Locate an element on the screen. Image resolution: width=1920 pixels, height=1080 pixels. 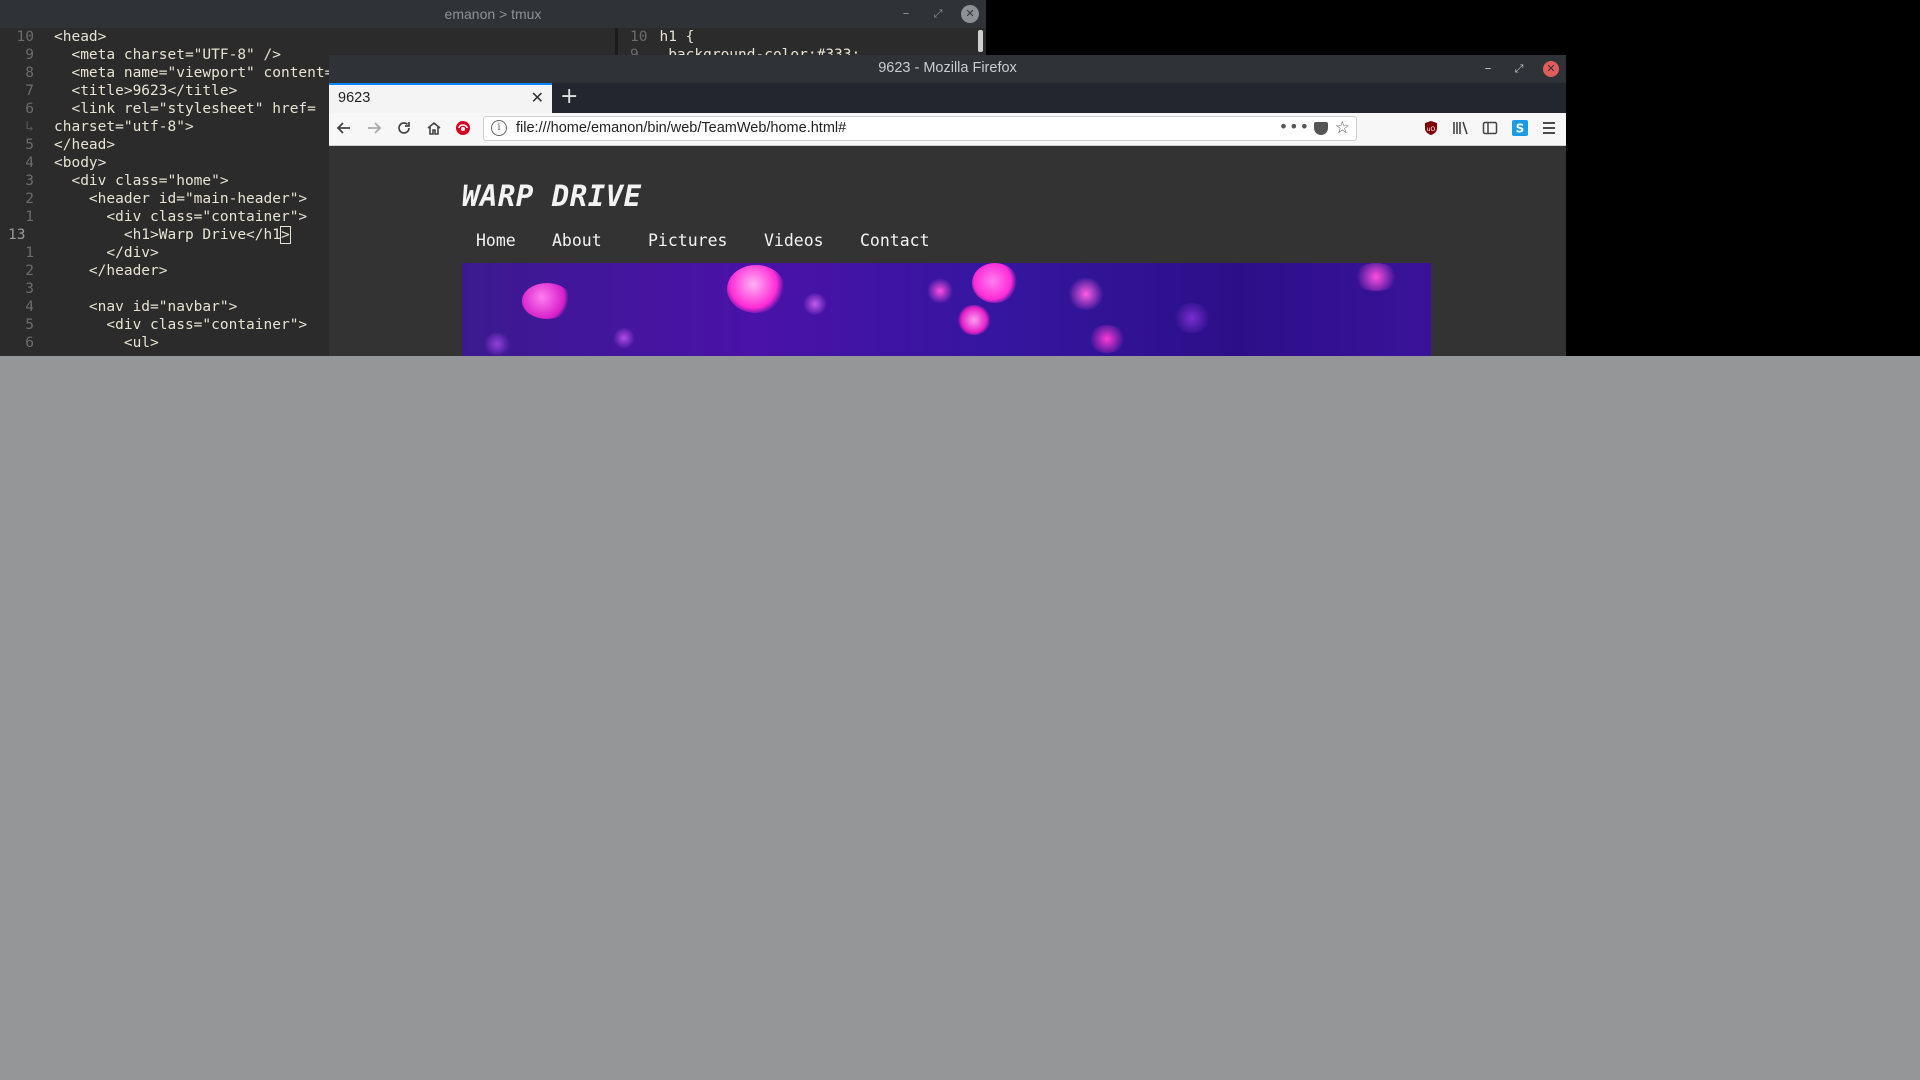
tab-bar: 9623 ✕ + is located at coordinates (947, 98).